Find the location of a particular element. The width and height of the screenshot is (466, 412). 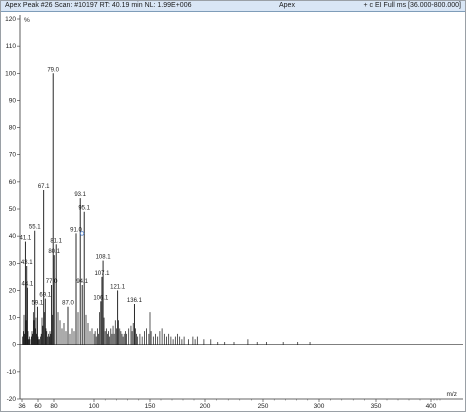

x-tick-label: 400 is located at coordinates (431, 406).